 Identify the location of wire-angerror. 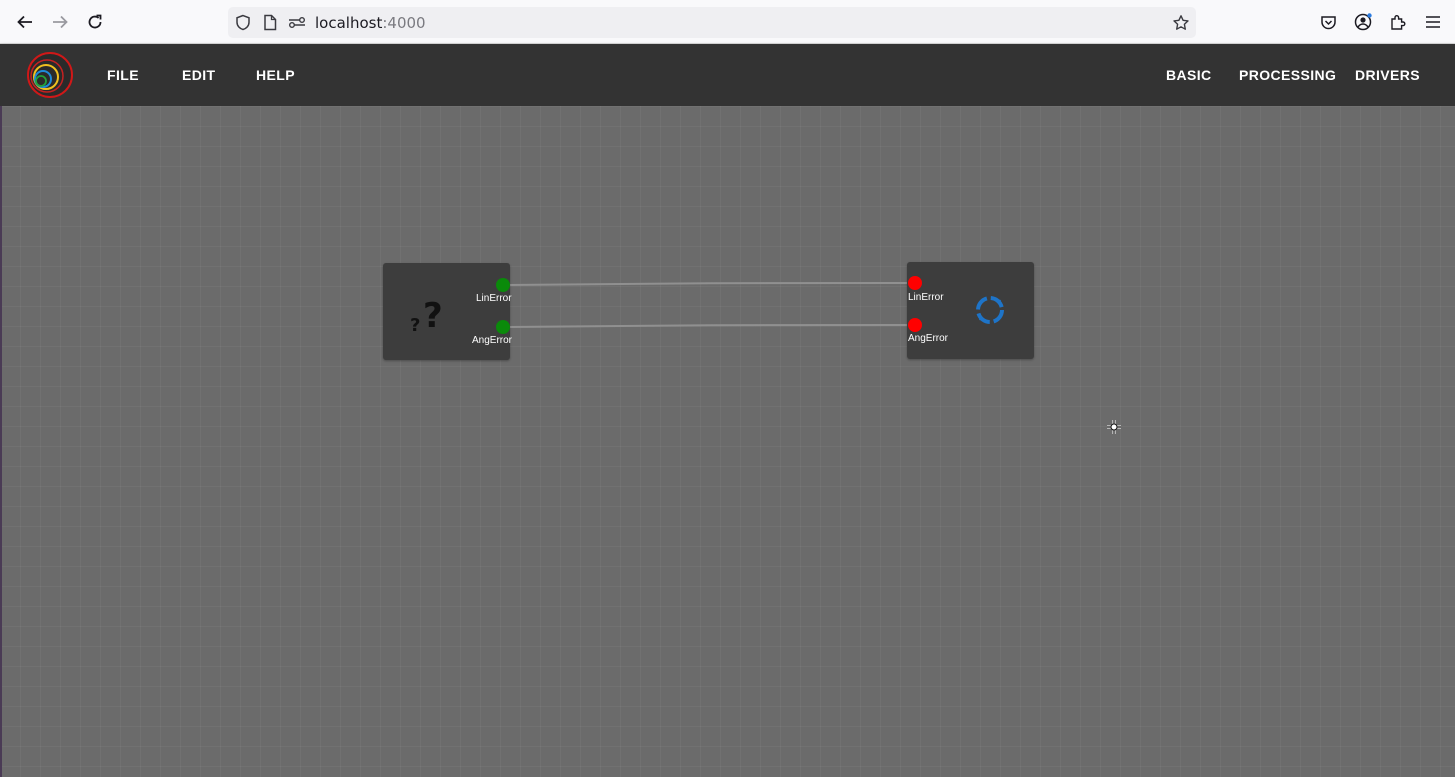
(709, 326).